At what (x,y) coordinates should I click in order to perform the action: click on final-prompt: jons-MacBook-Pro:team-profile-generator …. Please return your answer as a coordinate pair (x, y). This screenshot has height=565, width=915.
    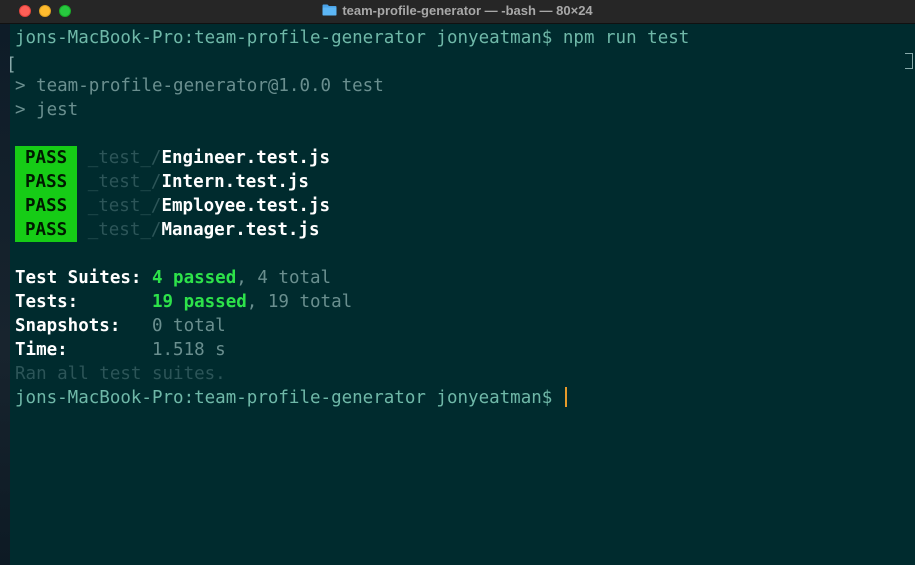
    Looking at the image, I should click on (289, 398).